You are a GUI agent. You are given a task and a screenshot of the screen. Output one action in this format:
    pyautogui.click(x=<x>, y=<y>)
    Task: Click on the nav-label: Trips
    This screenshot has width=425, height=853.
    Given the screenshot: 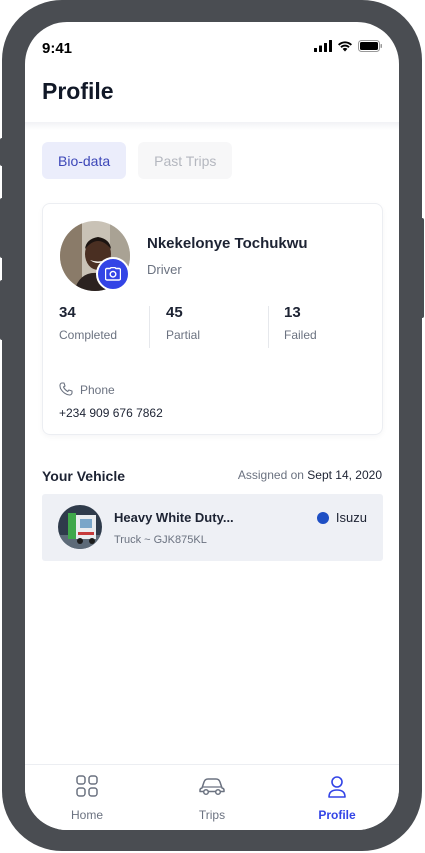 What is the action you would take?
    pyautogui.click(x=212, y=815)
    